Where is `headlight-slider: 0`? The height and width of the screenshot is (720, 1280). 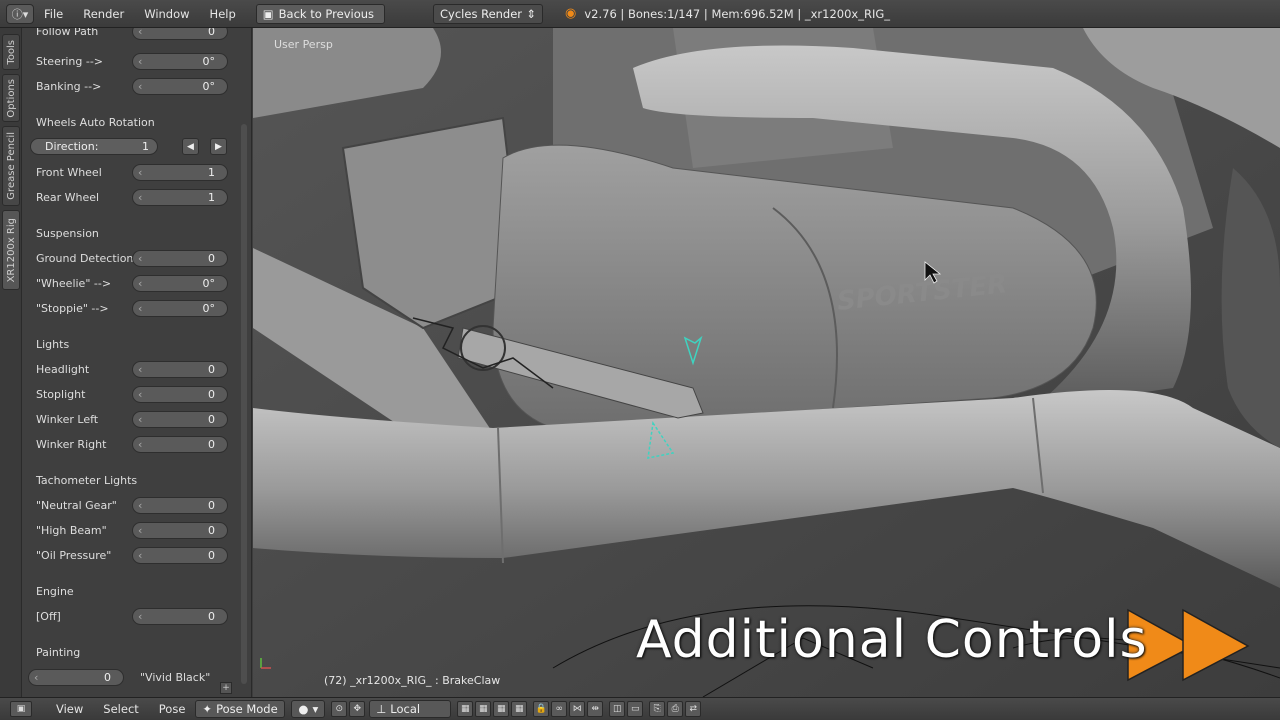 headlight-slider: 0 is located at coordinates (180, 369).